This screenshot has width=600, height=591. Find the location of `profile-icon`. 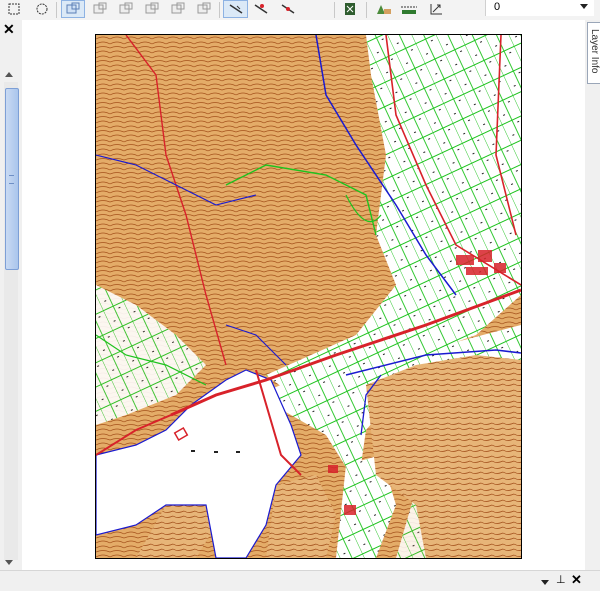

profile-icon is located at coordinates (409, 9).